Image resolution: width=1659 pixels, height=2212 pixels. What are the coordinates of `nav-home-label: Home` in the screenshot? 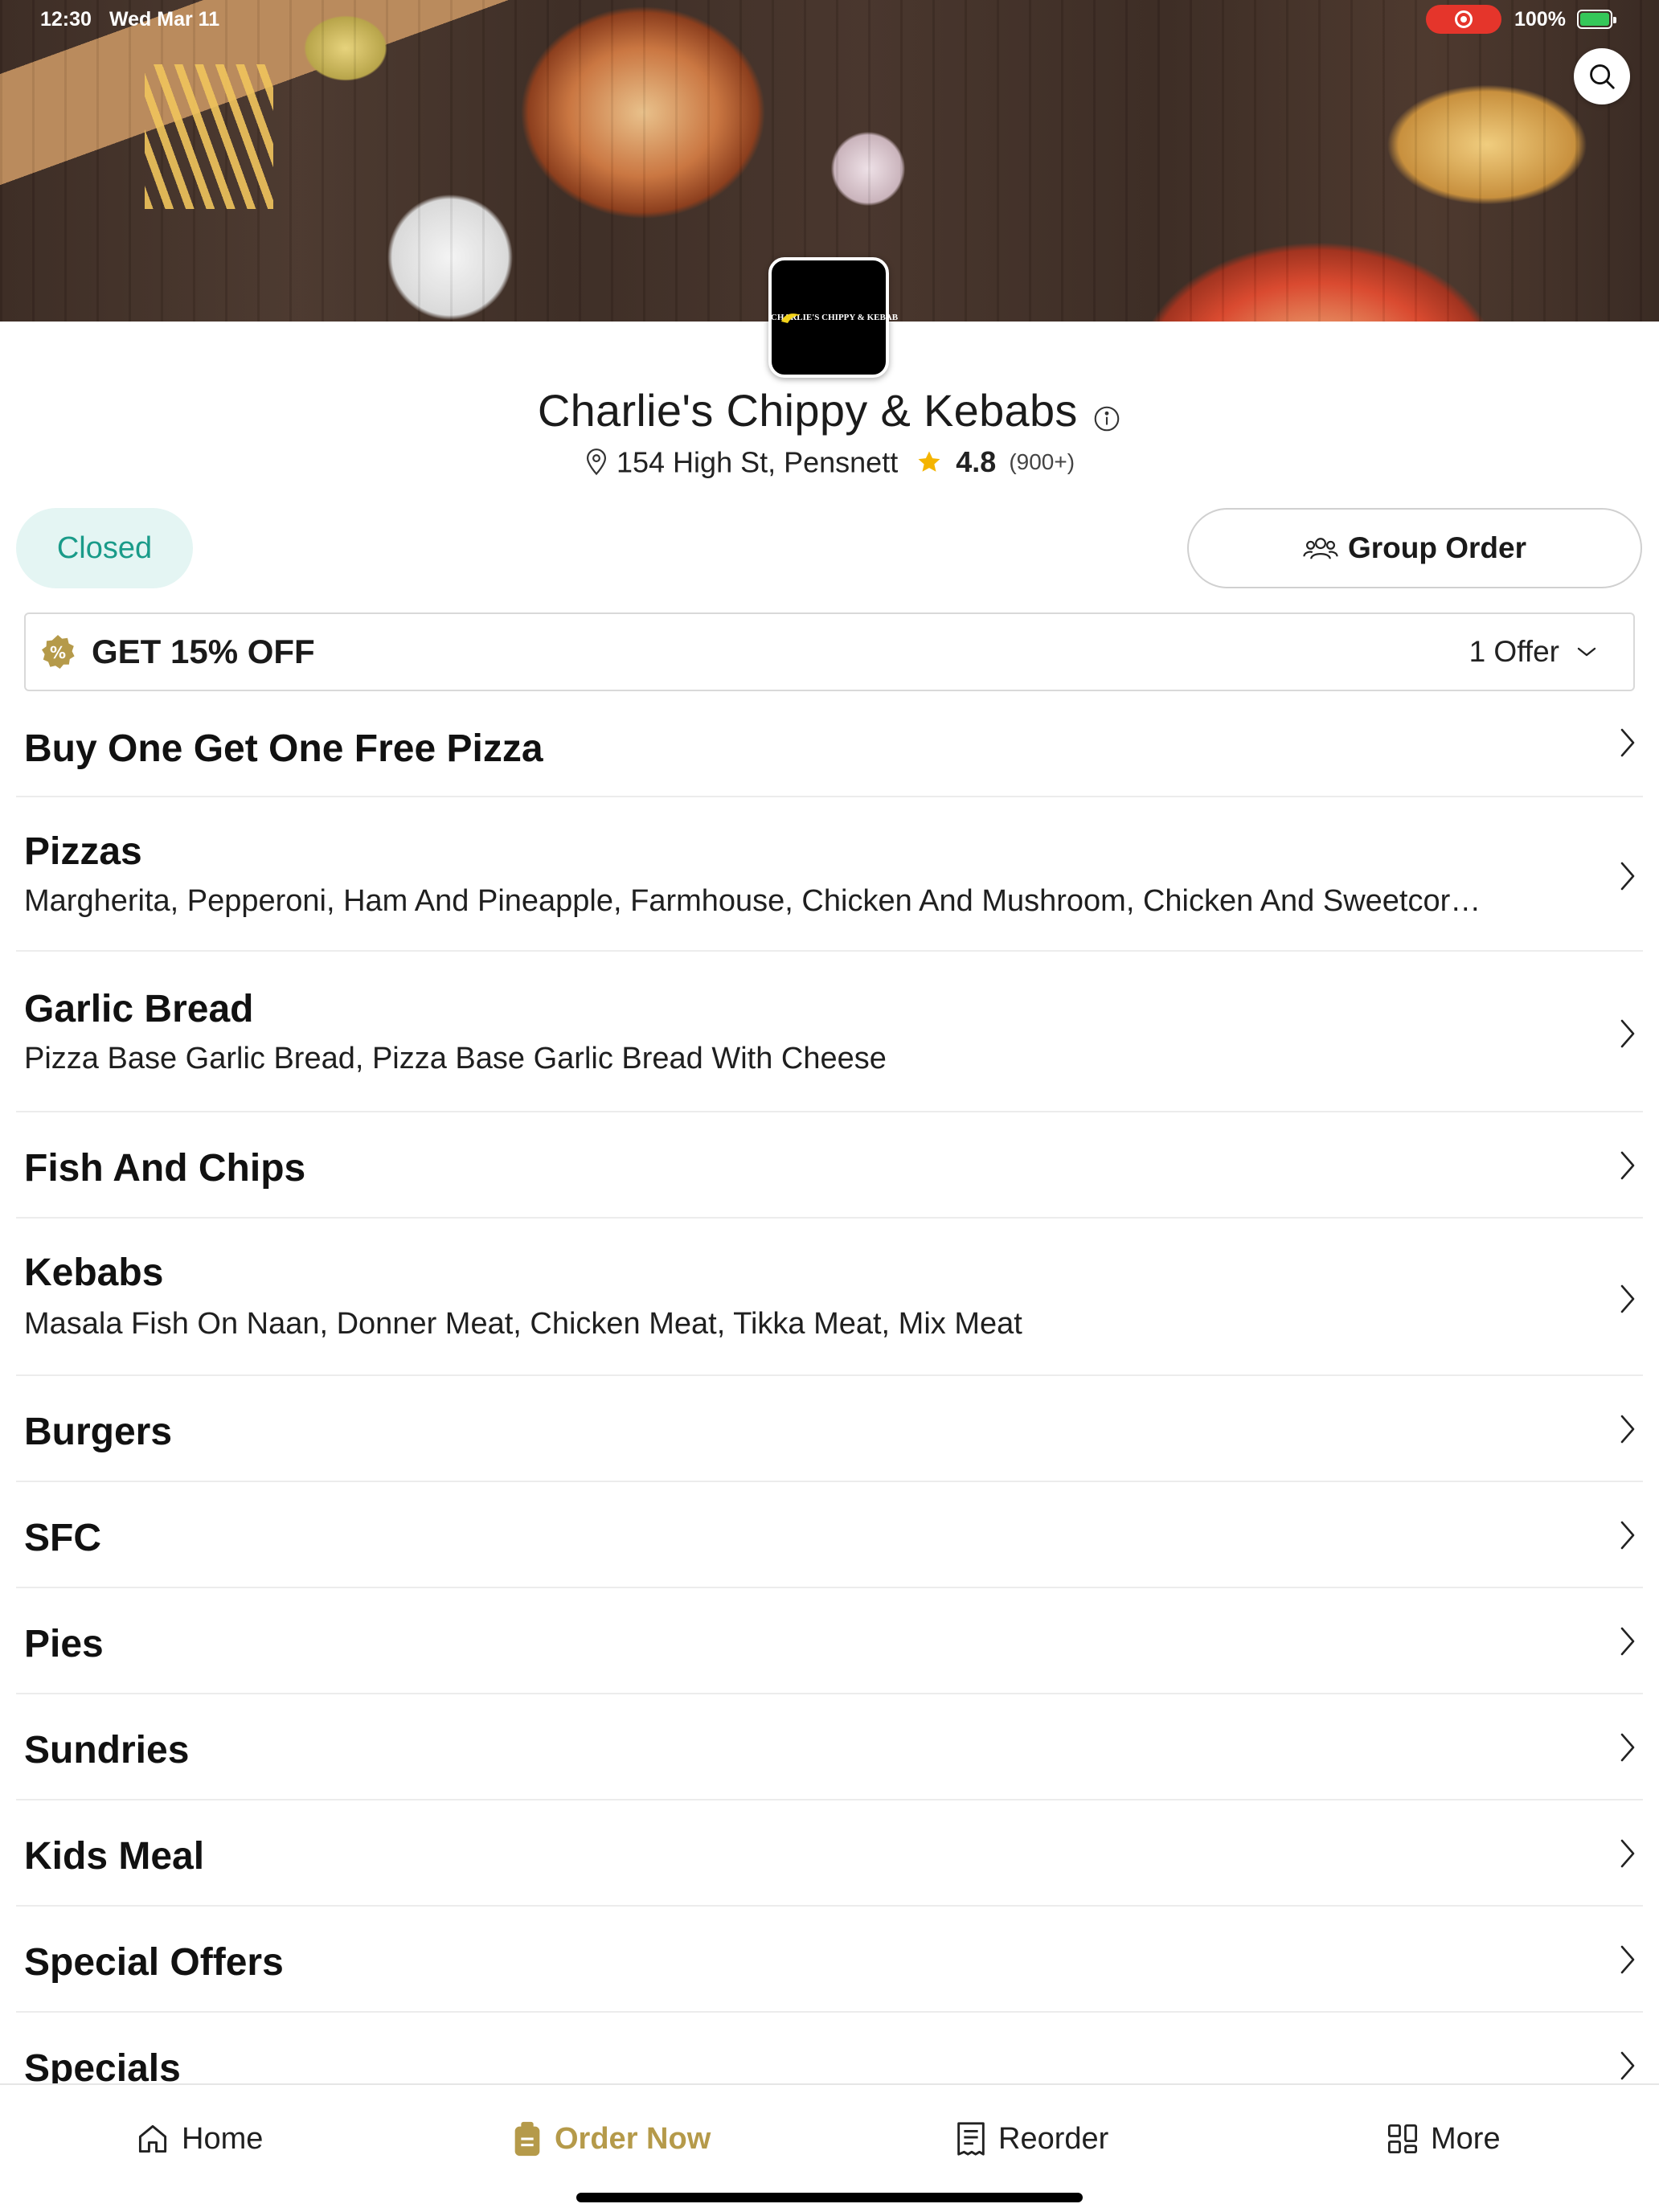 It's located at (223, 2138).